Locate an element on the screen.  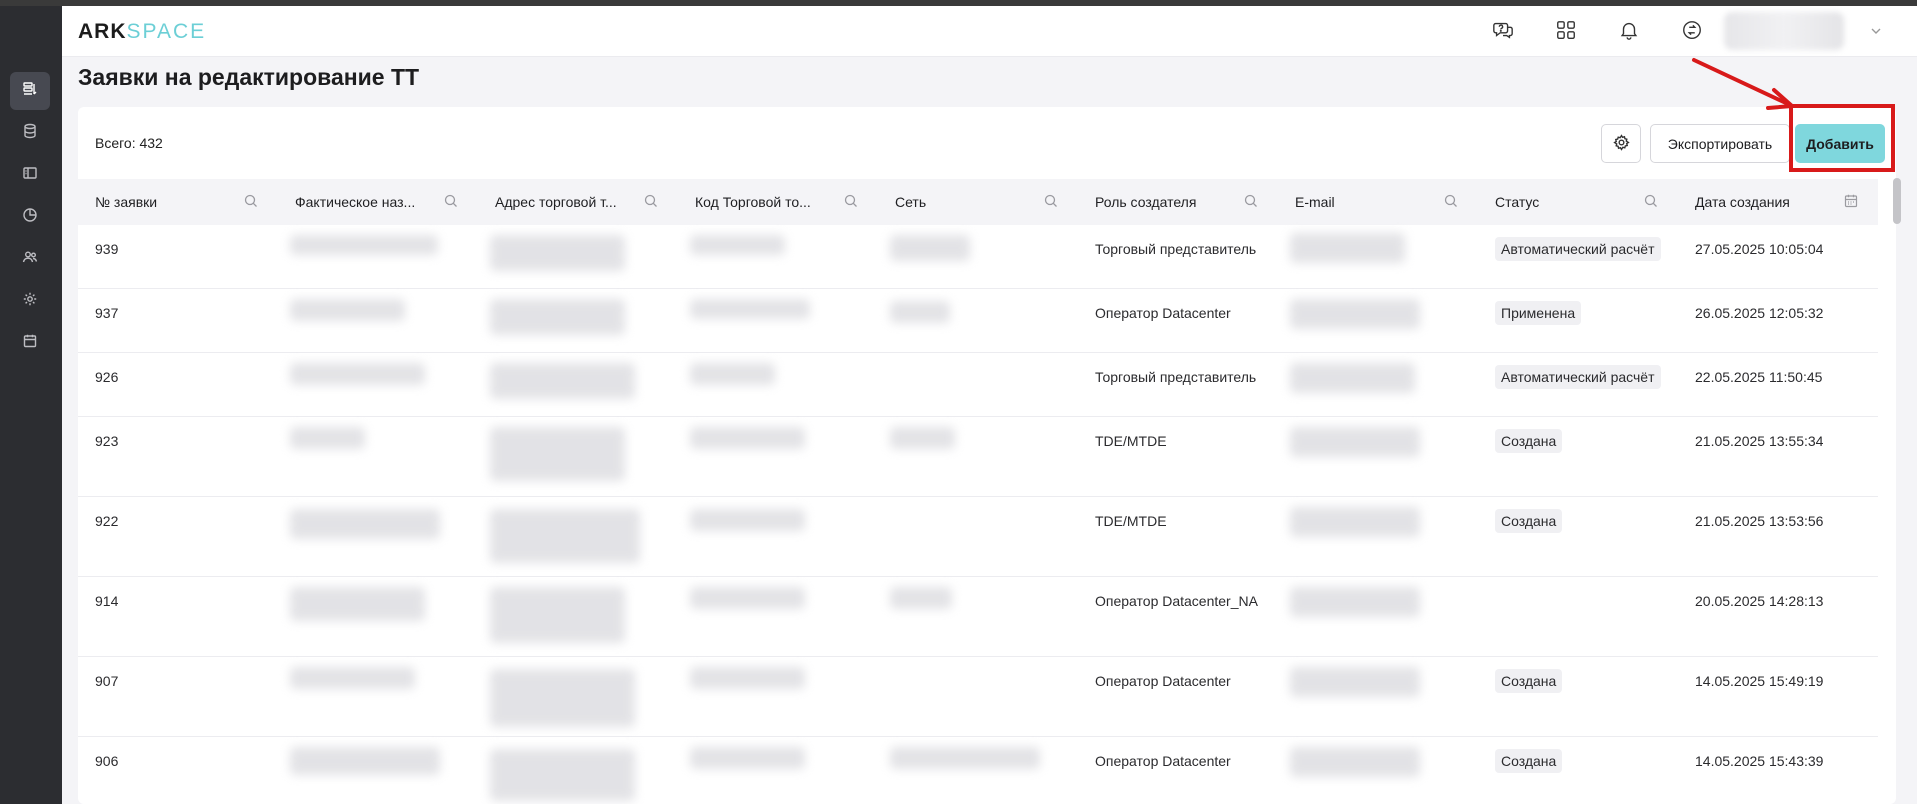
vertical-scrollbar is located at coordinates (1897, 201).